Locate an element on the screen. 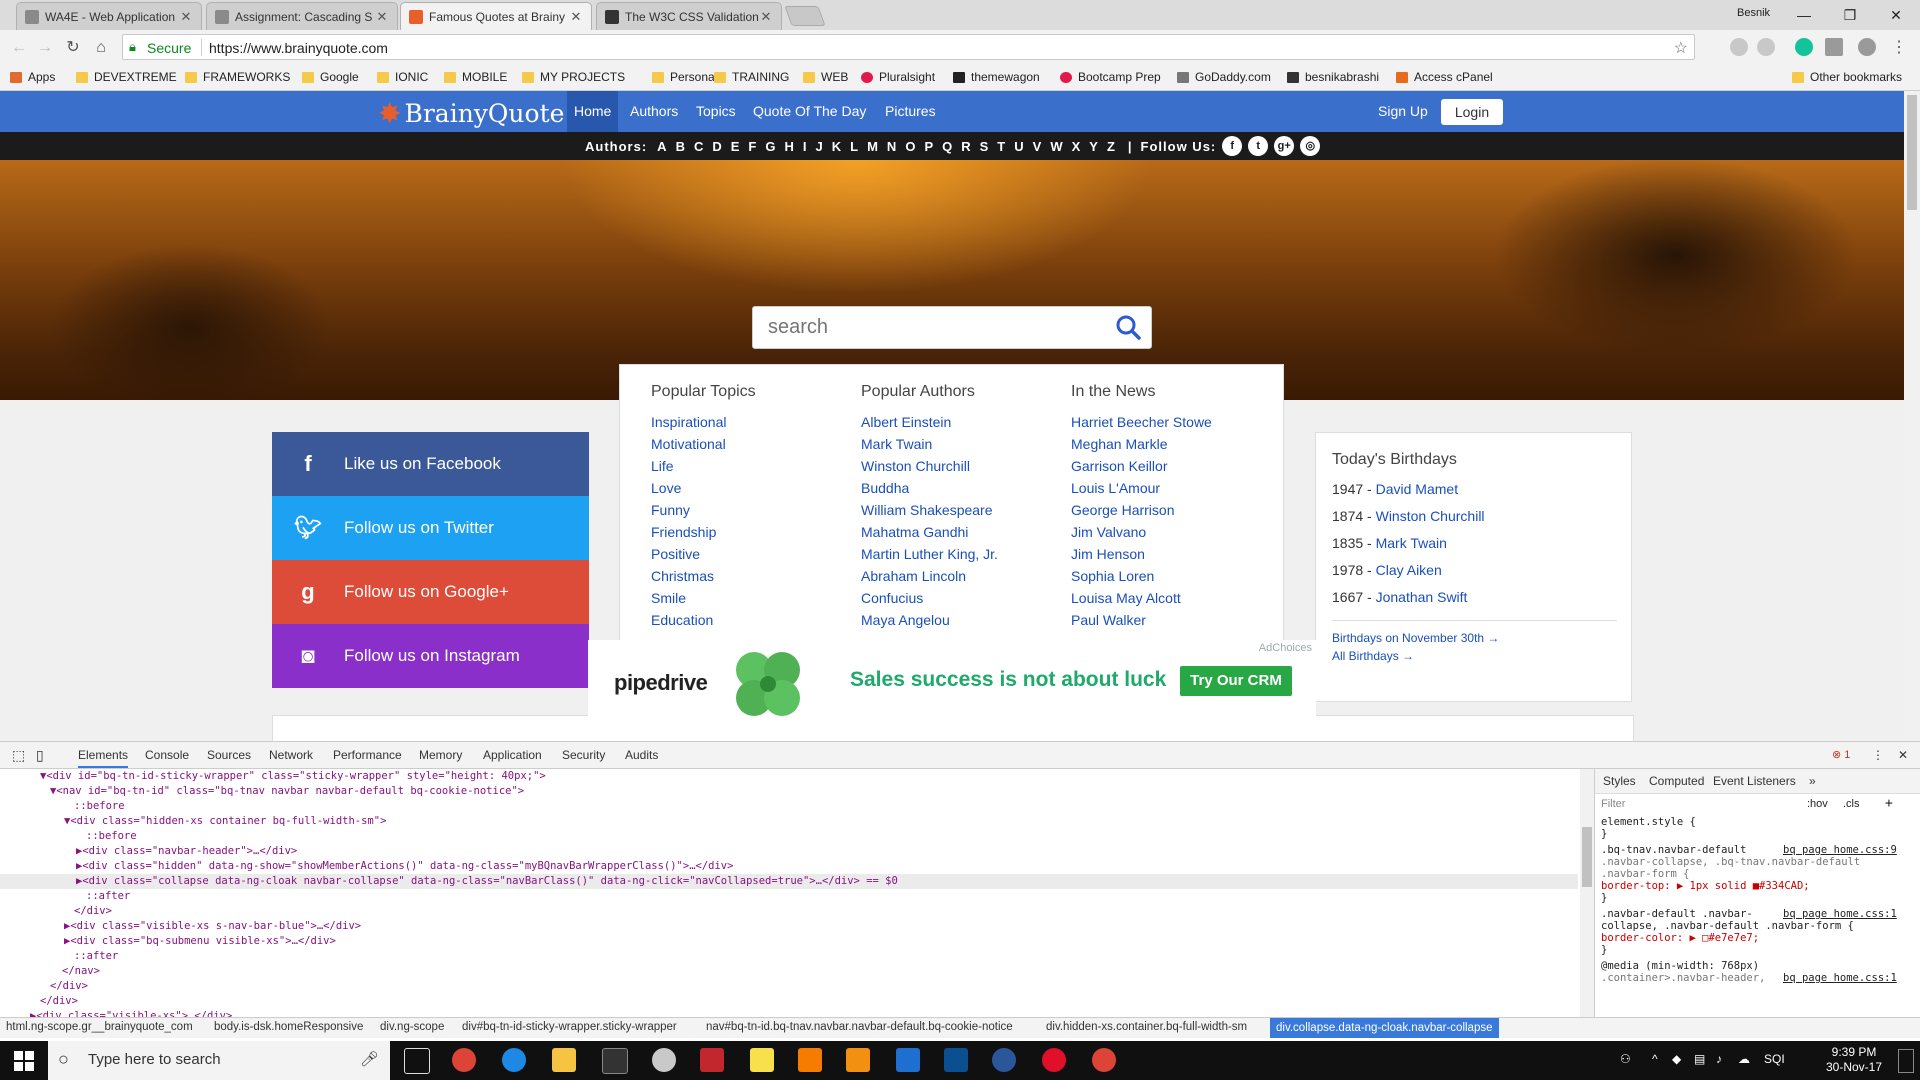 The image size is (1920, 1080). restore-button: ❐ is located at coordinates (1850, 15).